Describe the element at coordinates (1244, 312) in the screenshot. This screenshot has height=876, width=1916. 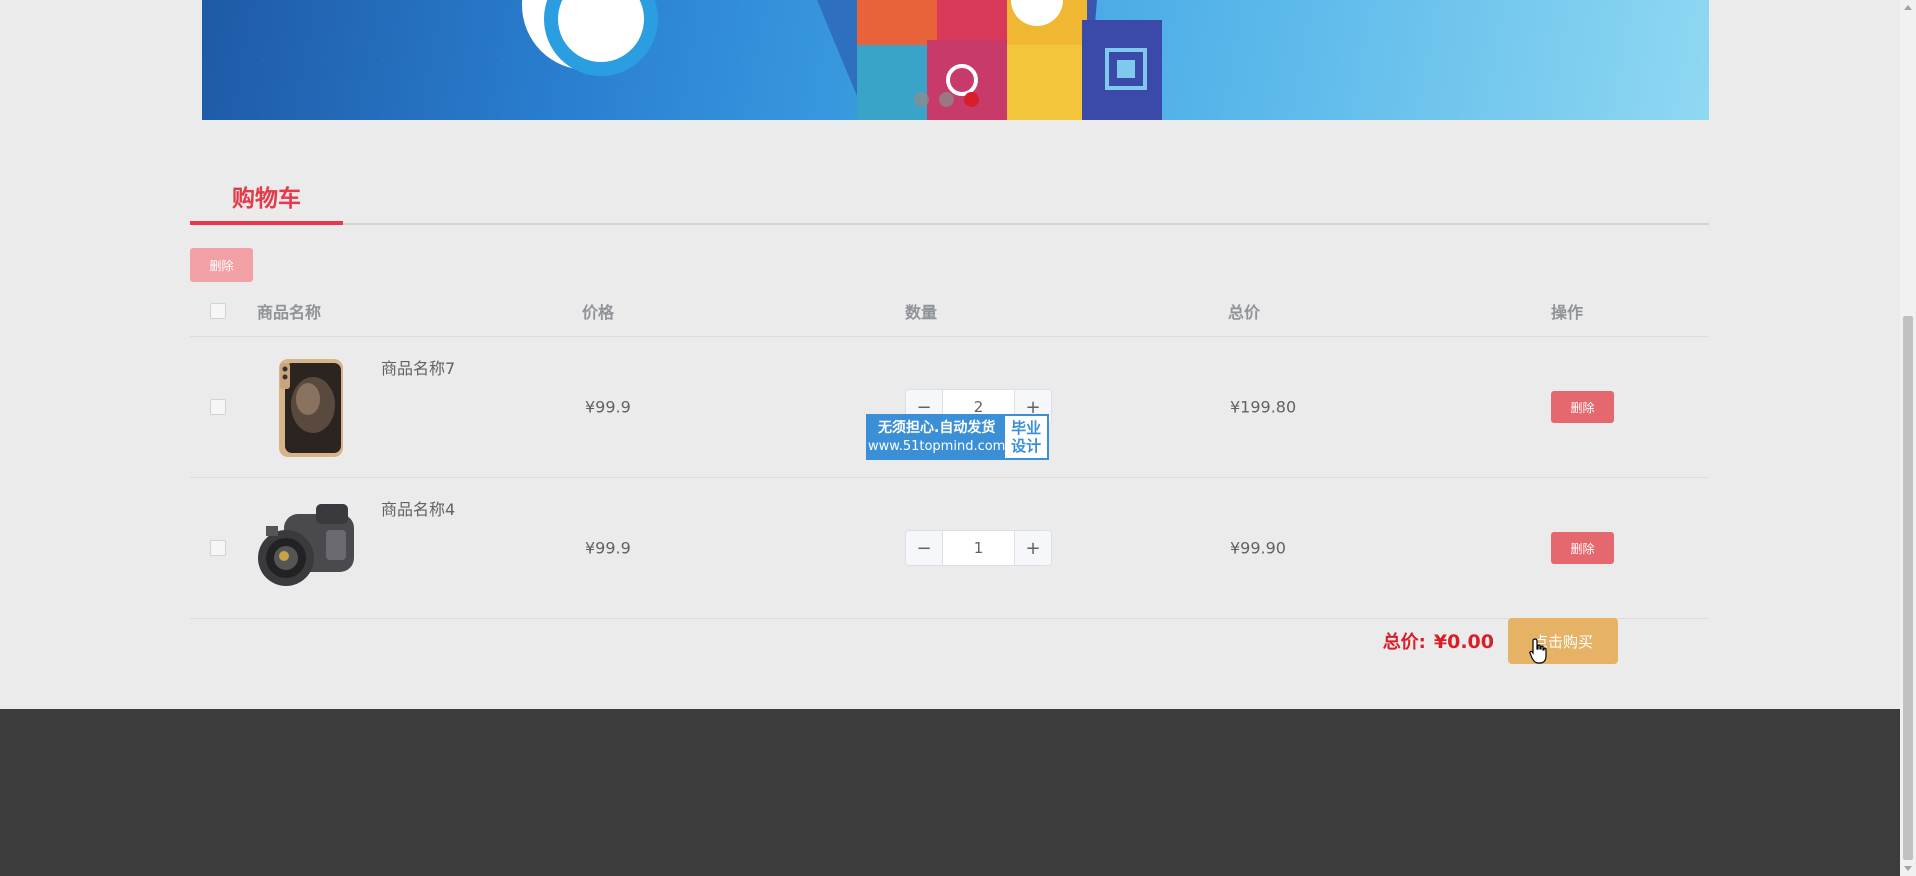
I see `column-header-total: 总价` at that location.